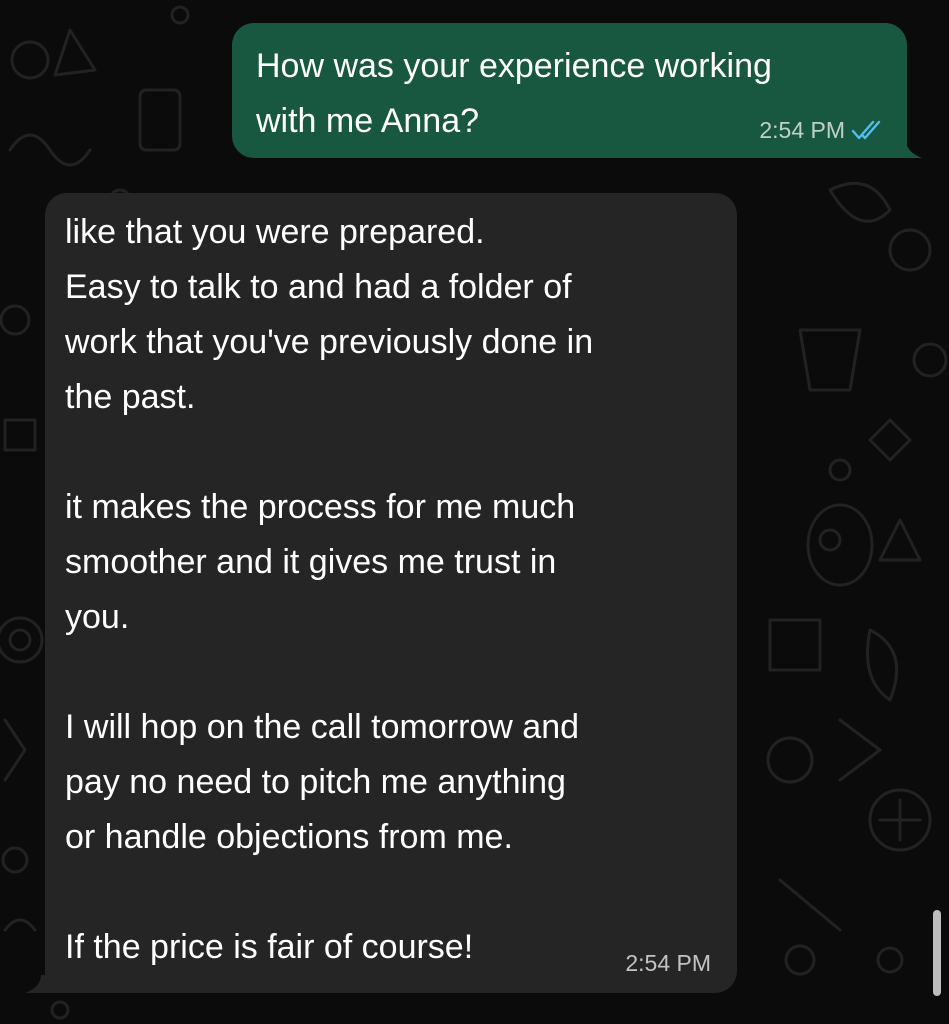  What do you see at coordinates (909, 149) in the screenshot?
I see `outgoing-bubble-tail` at bounding box center [909, 149].